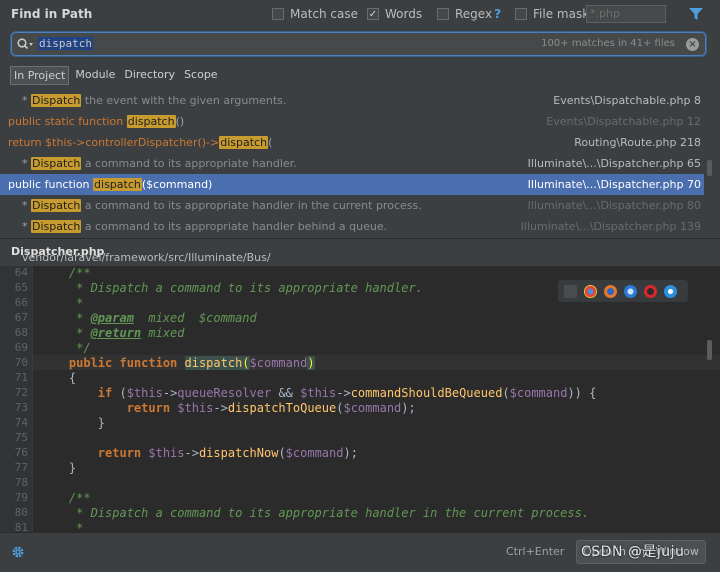  I want to click on code-line: * @return mixed, so click(112, 333).